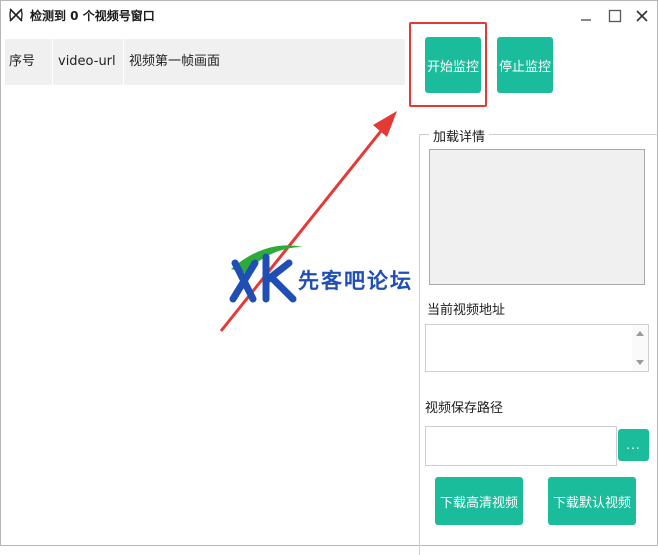  I want to click on red-arrow-icon, so click(308, 221).